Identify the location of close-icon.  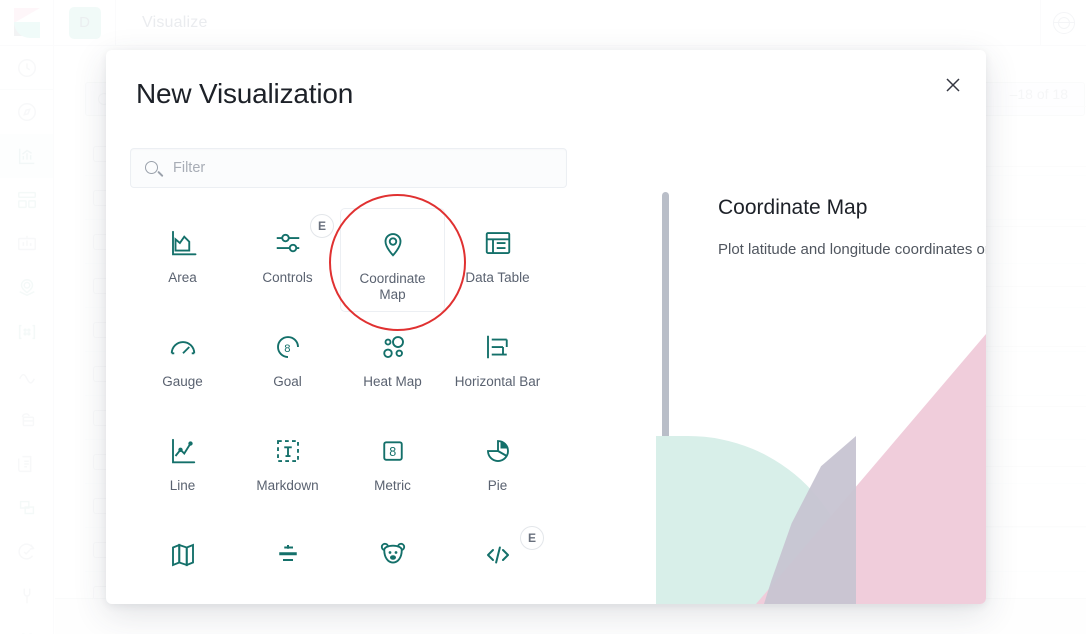
(953, 85).